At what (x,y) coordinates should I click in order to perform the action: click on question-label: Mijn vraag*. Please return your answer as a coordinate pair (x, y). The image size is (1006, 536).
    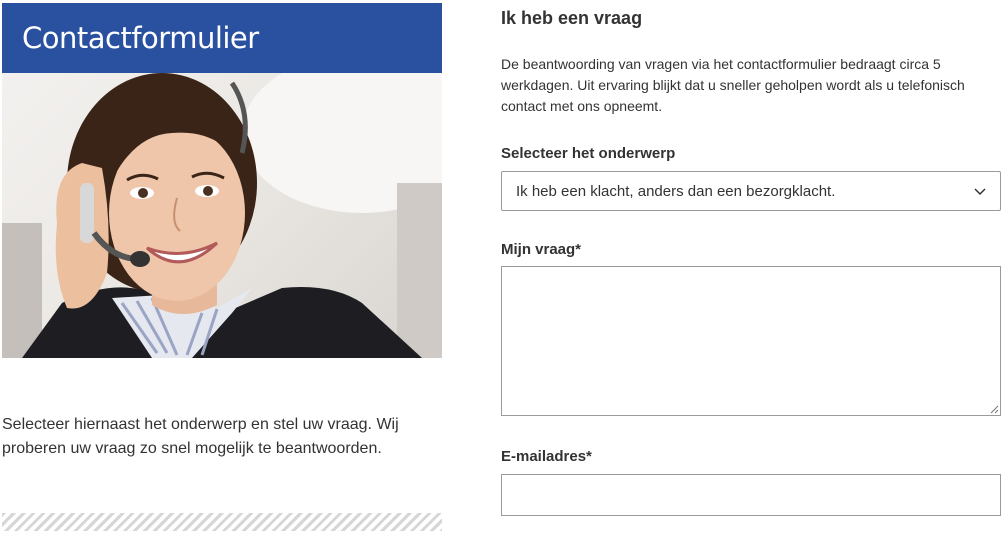
    Looking at the image, I should click on (541, 249).